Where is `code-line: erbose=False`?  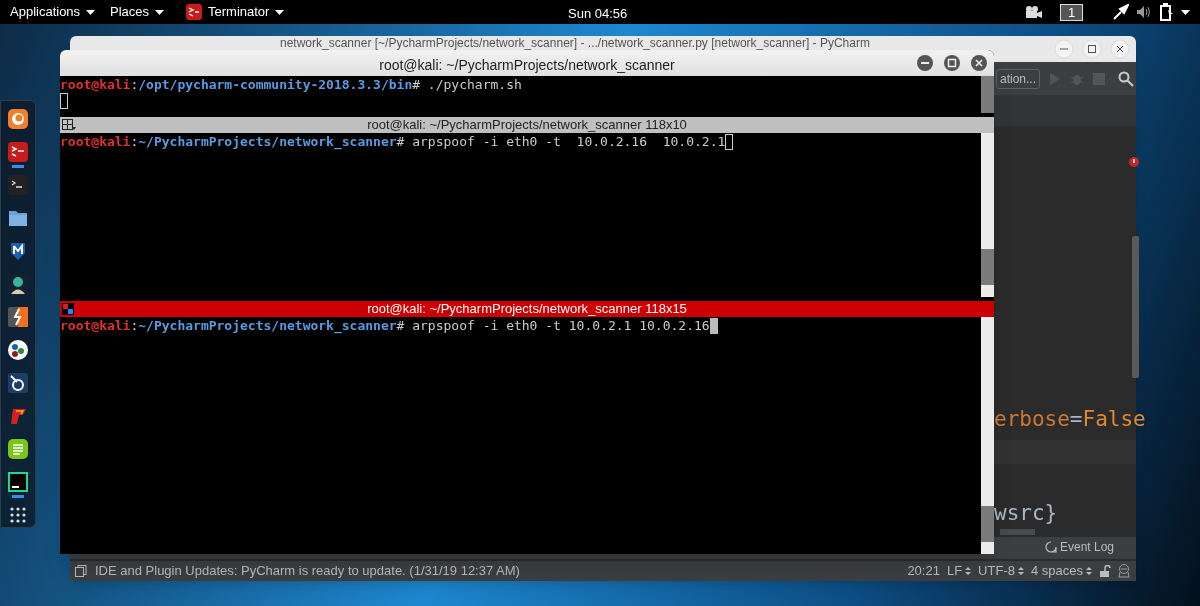 code-line: erbose=False is located at coordinates (1070, 419).